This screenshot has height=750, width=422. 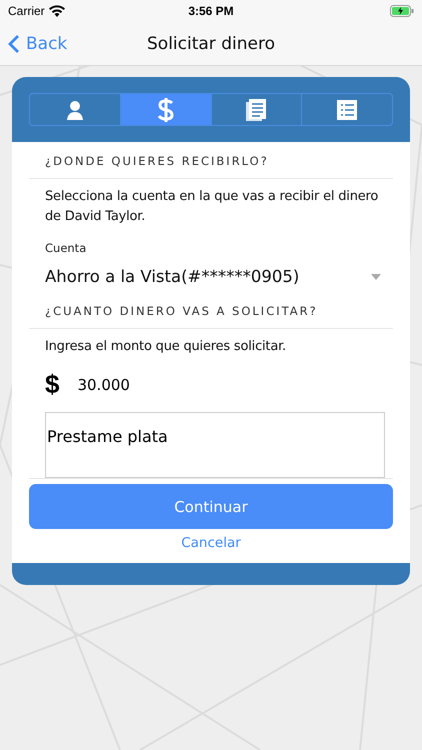 I want to click on wifi-icon, so click(x=56, y=11).